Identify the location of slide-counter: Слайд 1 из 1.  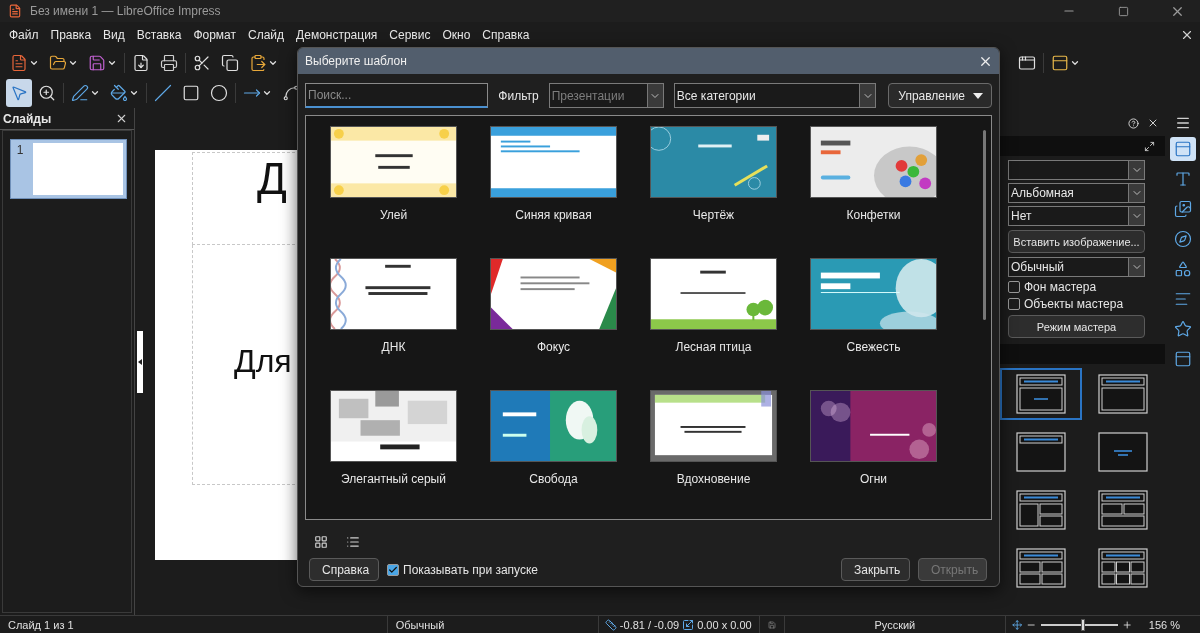
(41, 624).